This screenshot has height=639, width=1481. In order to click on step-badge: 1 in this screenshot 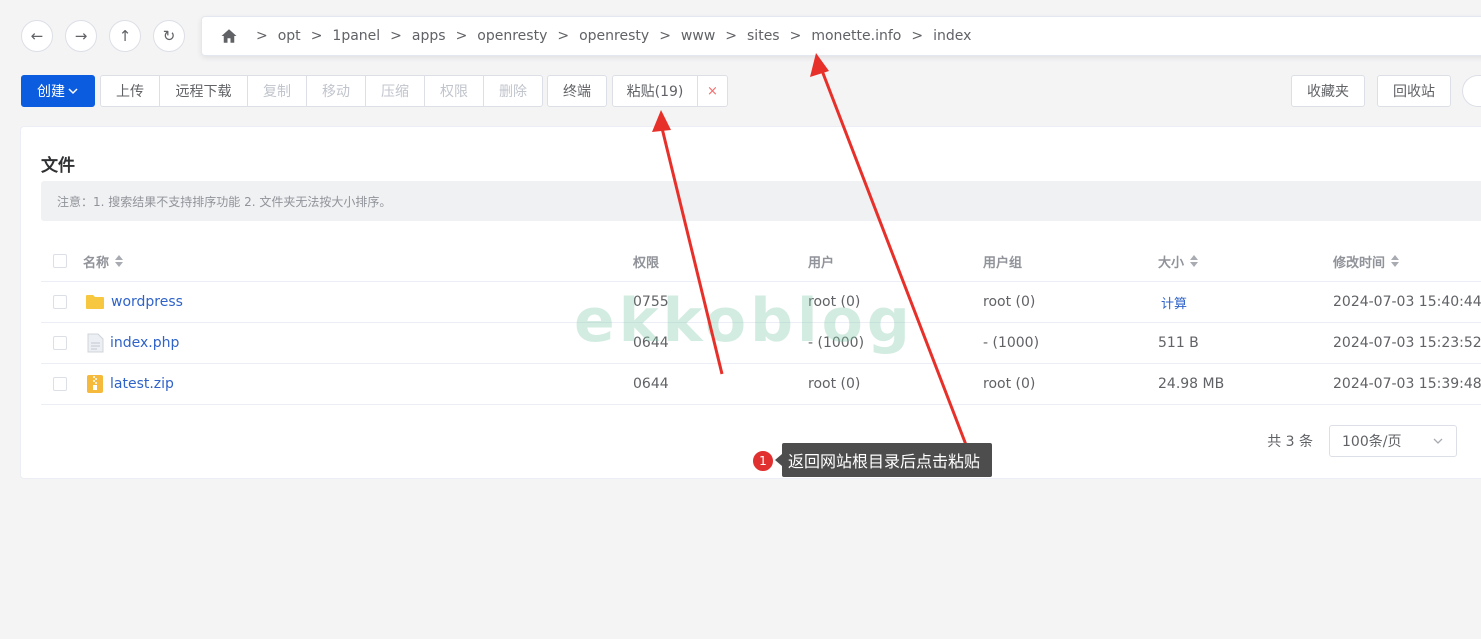, I will do `click(763, 461)`.